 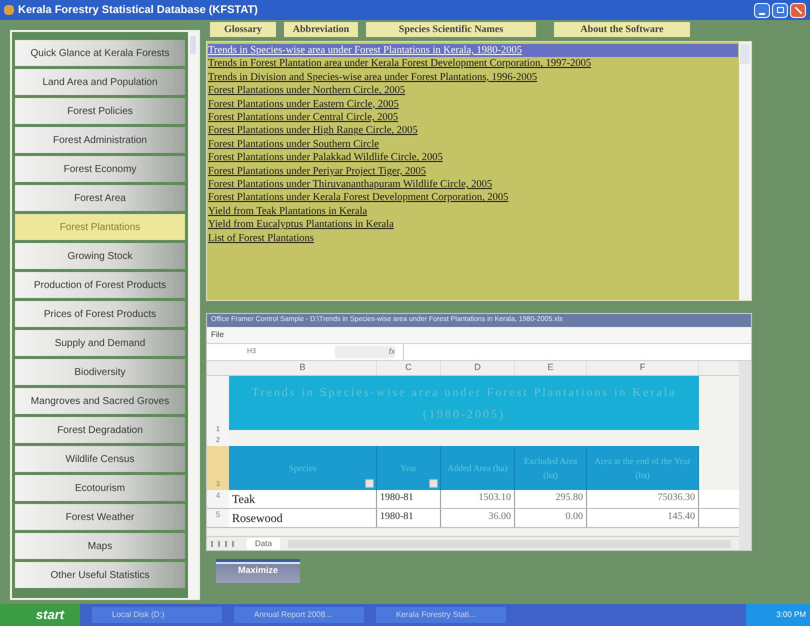 I want to click on vertical-scrollbar, so click(x=745, y=455).